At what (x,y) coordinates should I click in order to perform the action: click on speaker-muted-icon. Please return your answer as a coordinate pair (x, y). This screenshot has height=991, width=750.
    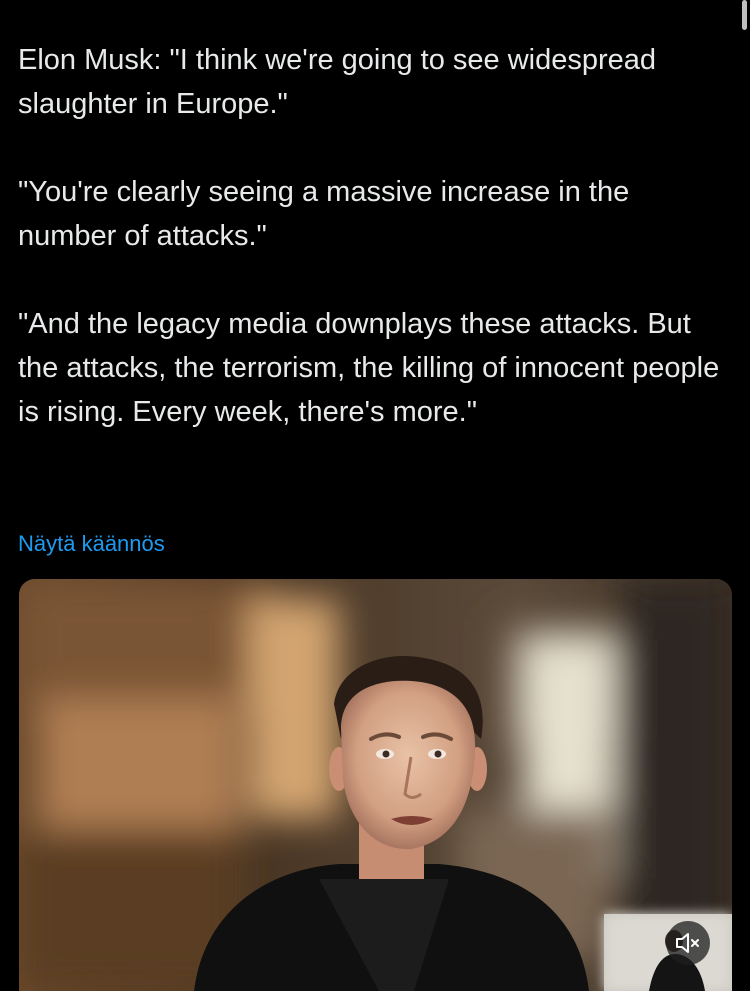
    Looking at the image, I should click on (688, 943).